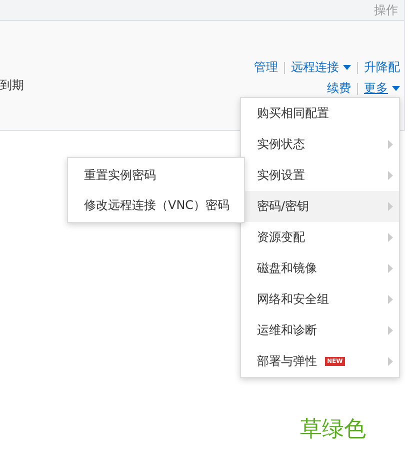 This screenshot has width=420, height=463. What do you see at coordinates (320, 144) in the screenshot?
I see `menu-item: 实例状态` at bounding box center [320, 144].